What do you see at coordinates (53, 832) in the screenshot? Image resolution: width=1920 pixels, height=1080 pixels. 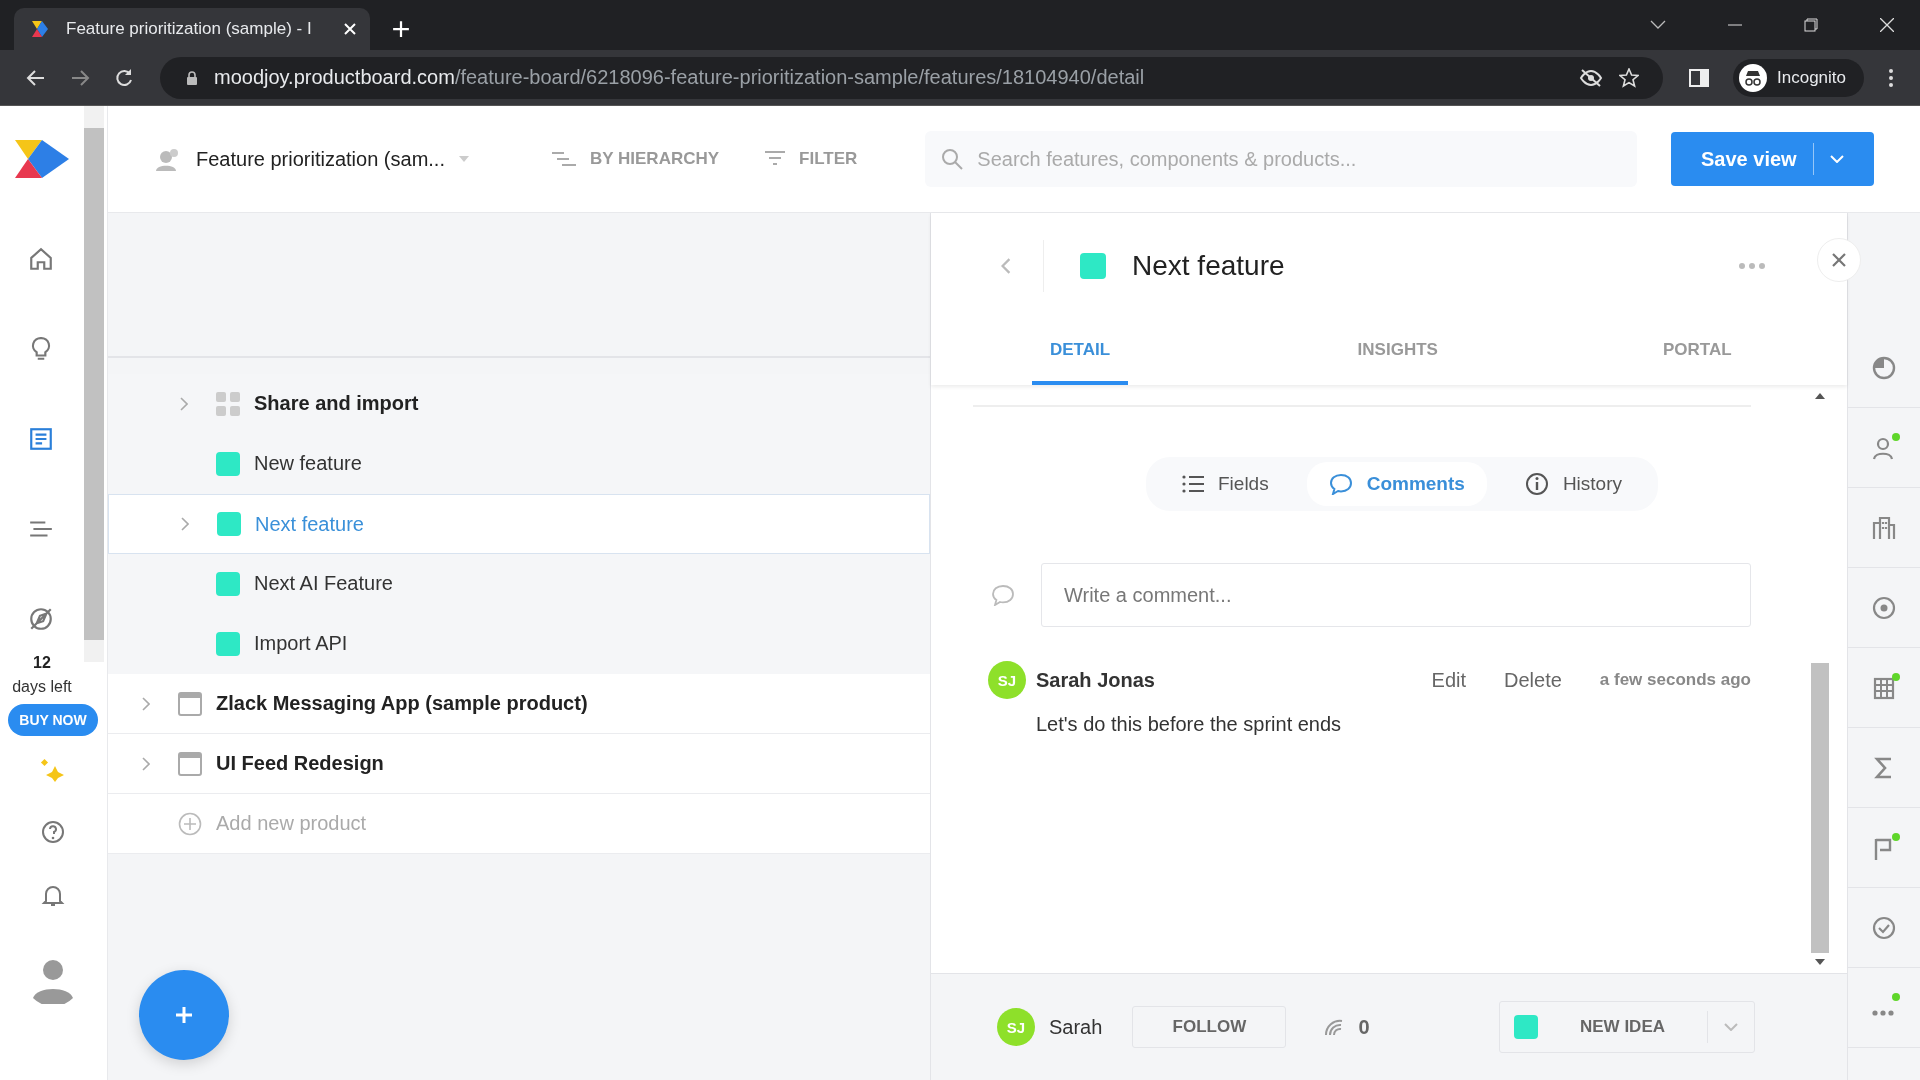 I see `help-icon` at bounding box center [53, 832].